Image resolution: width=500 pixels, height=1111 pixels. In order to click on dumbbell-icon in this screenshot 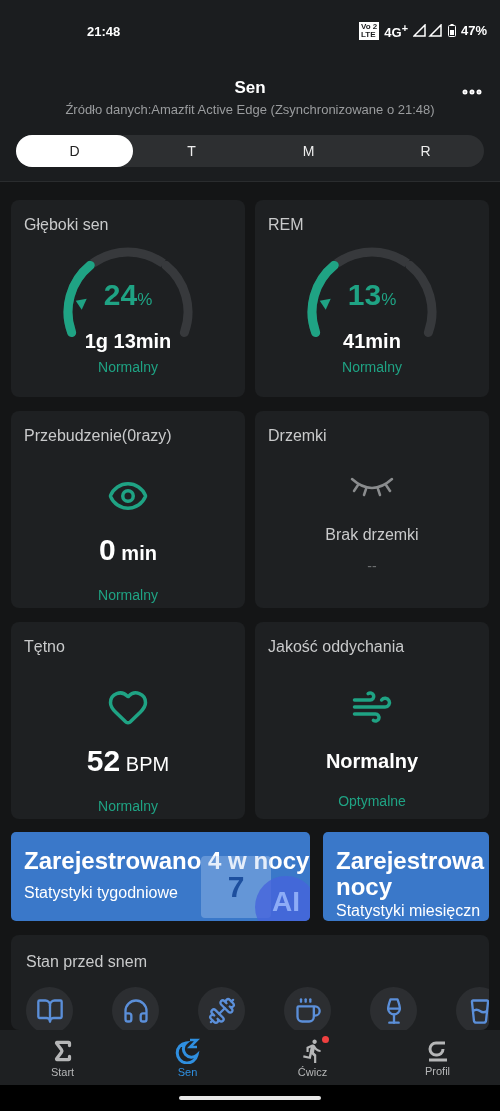, I will do `click(221, 1008)`.